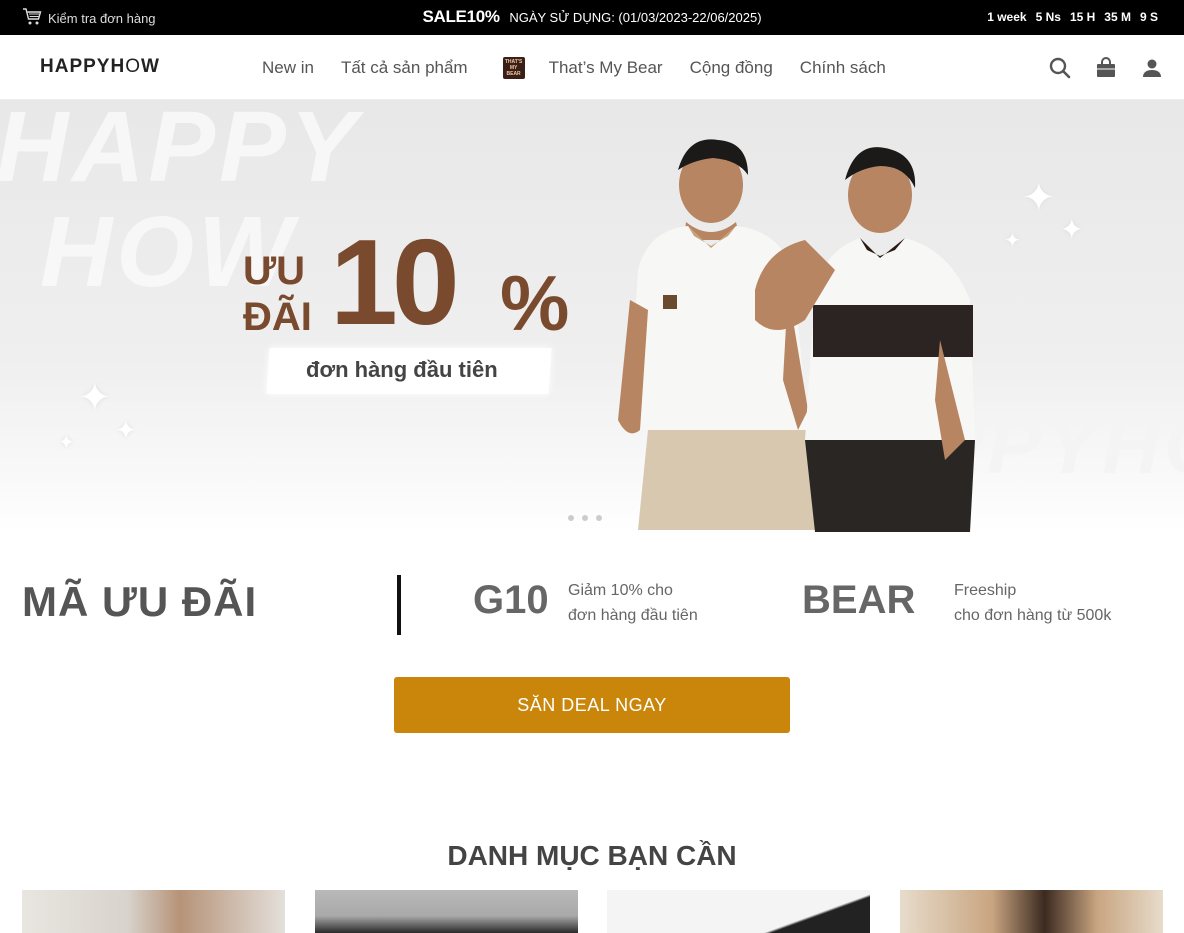  What do you see at coordinates (100, 67) in the screenshot?
I see `site-logo: HAPPYHOW` at bounding box center [100, 67].